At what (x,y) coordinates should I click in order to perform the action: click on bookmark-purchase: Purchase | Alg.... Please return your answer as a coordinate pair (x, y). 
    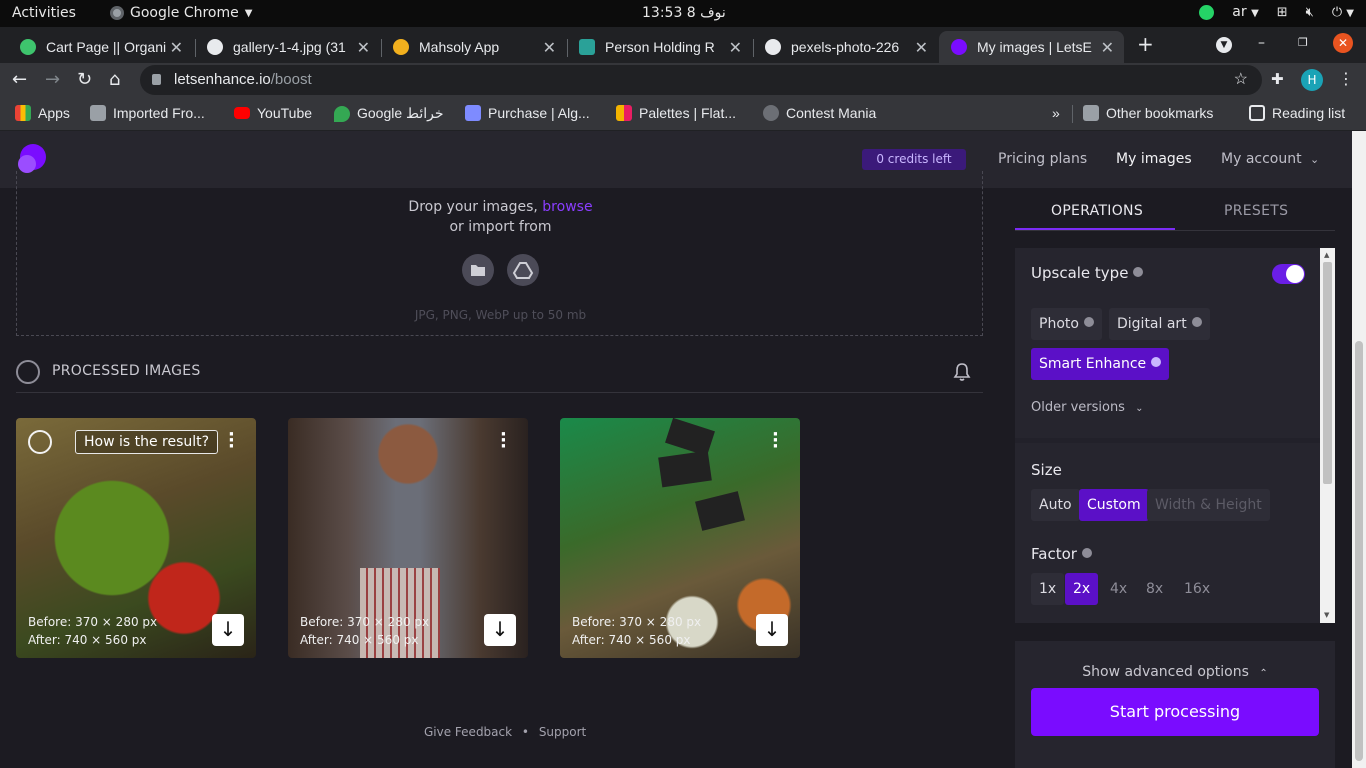
    Looking at the image, I should click on (527, 113).